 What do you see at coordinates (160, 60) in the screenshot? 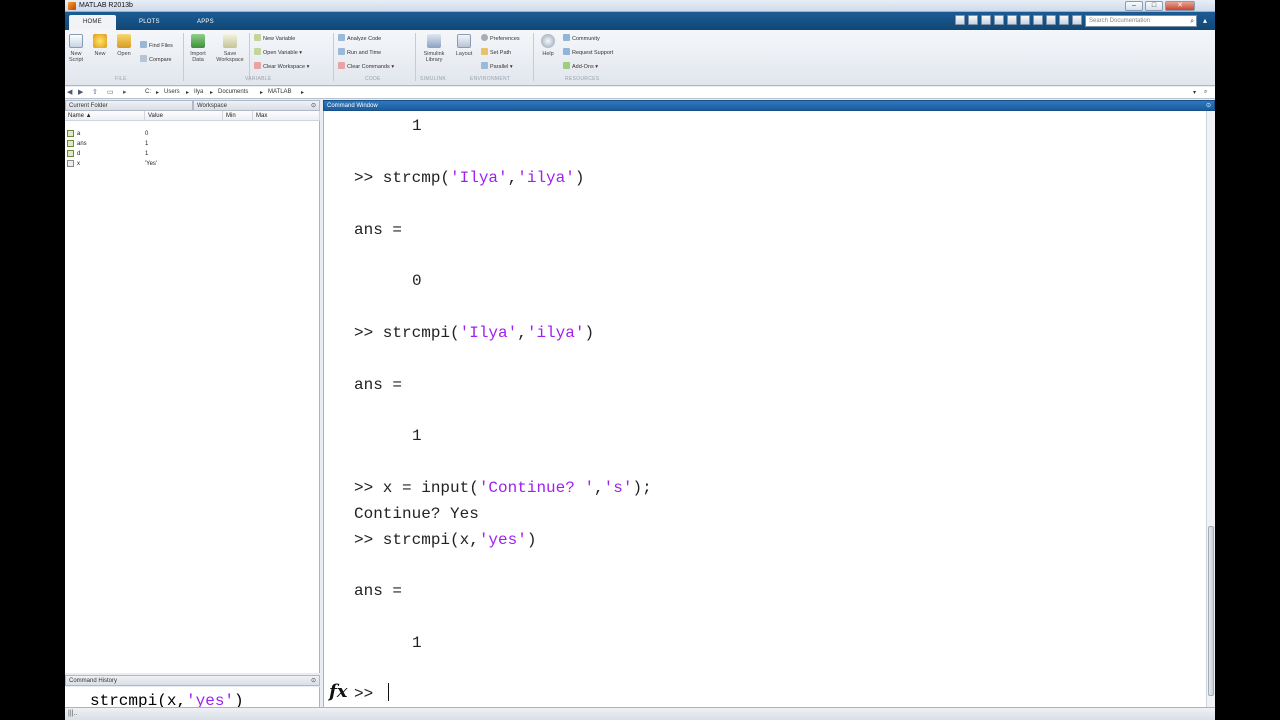
I see `compare-label: Compare` at bounding box center [160, 60].